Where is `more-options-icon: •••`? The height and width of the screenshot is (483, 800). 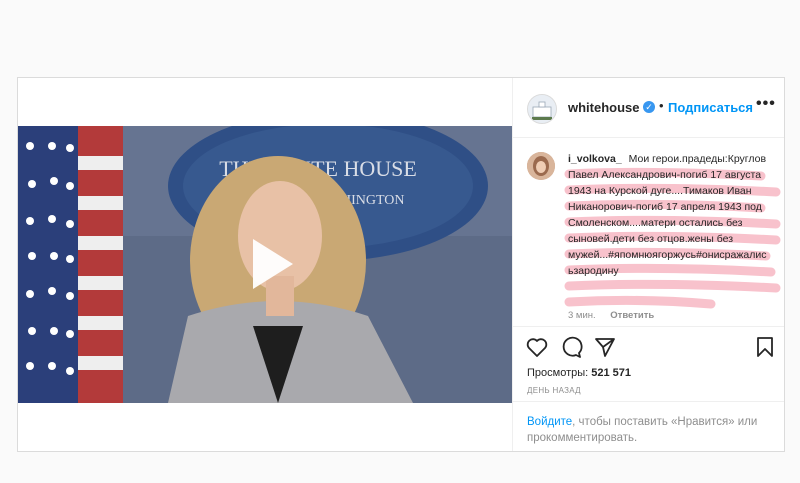
more-options-icon: ••• is located at coordinates (766, 104).